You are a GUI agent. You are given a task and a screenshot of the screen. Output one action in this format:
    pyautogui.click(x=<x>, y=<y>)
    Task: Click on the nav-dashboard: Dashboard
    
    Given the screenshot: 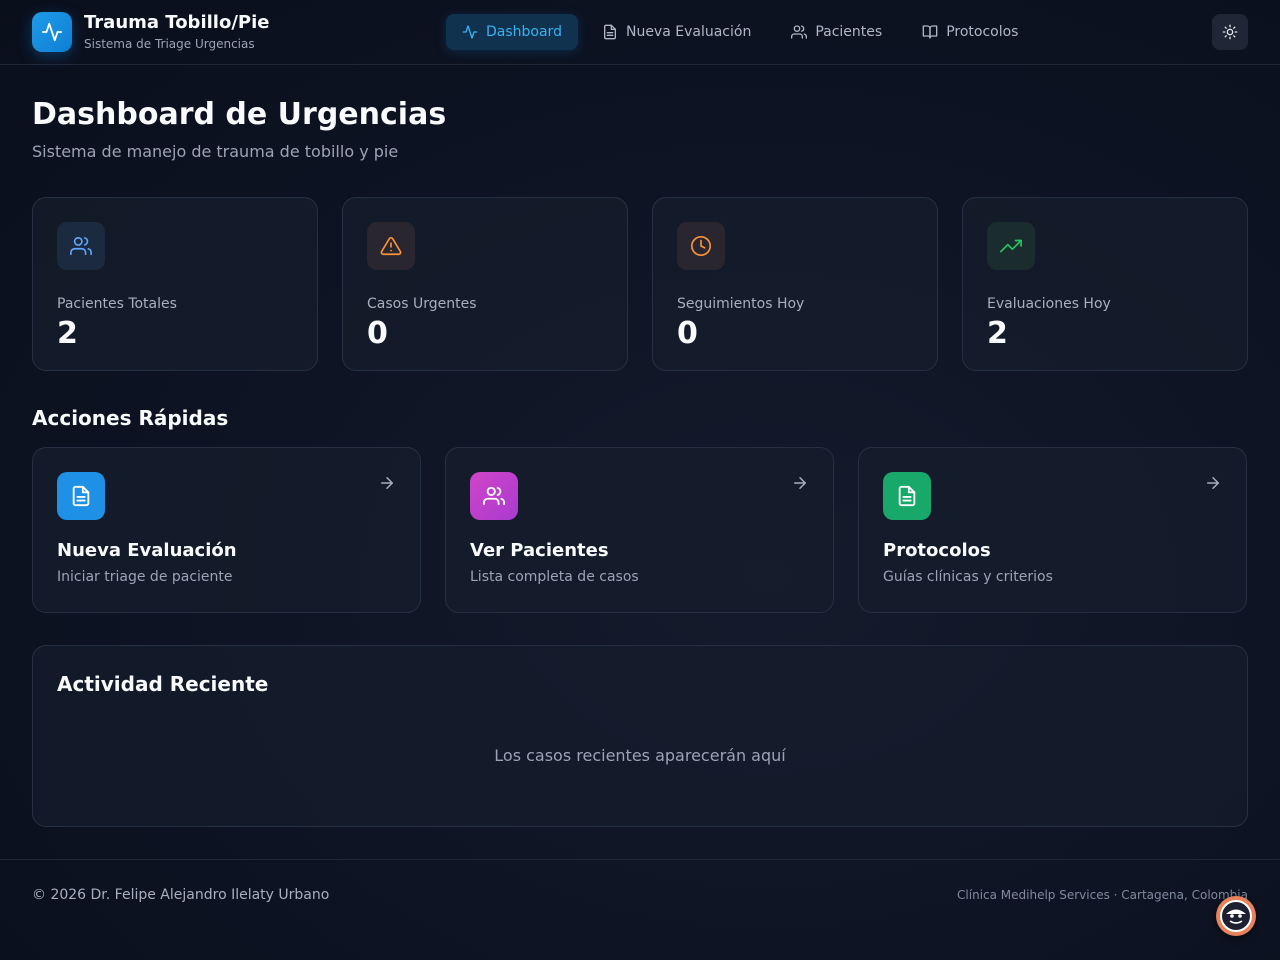 What is the action you would take?
    pyautogui.click(x=512, y=32)
    